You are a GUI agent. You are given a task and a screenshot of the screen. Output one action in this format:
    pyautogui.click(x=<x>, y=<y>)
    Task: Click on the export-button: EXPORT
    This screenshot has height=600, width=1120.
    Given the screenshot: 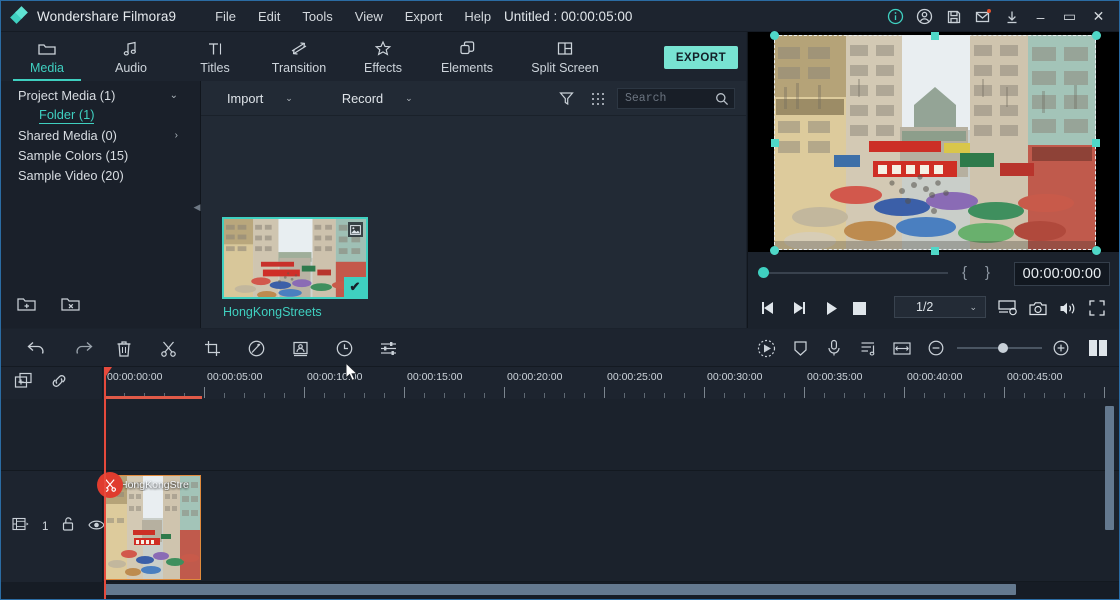 What is the action you would take?
    pyautogui.click(x=701, y=57)
    